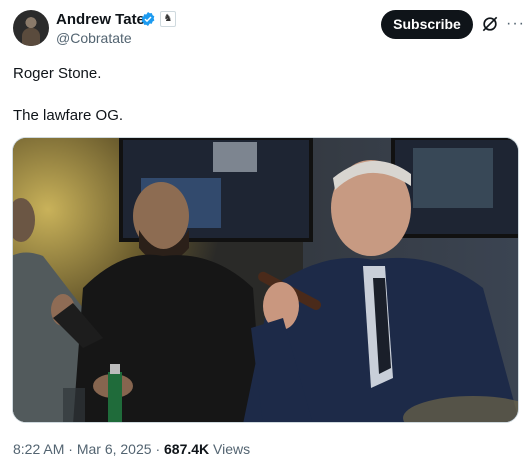 The image size is (530, 464). I want to click on verified-badge-icon, so click(148, 19).